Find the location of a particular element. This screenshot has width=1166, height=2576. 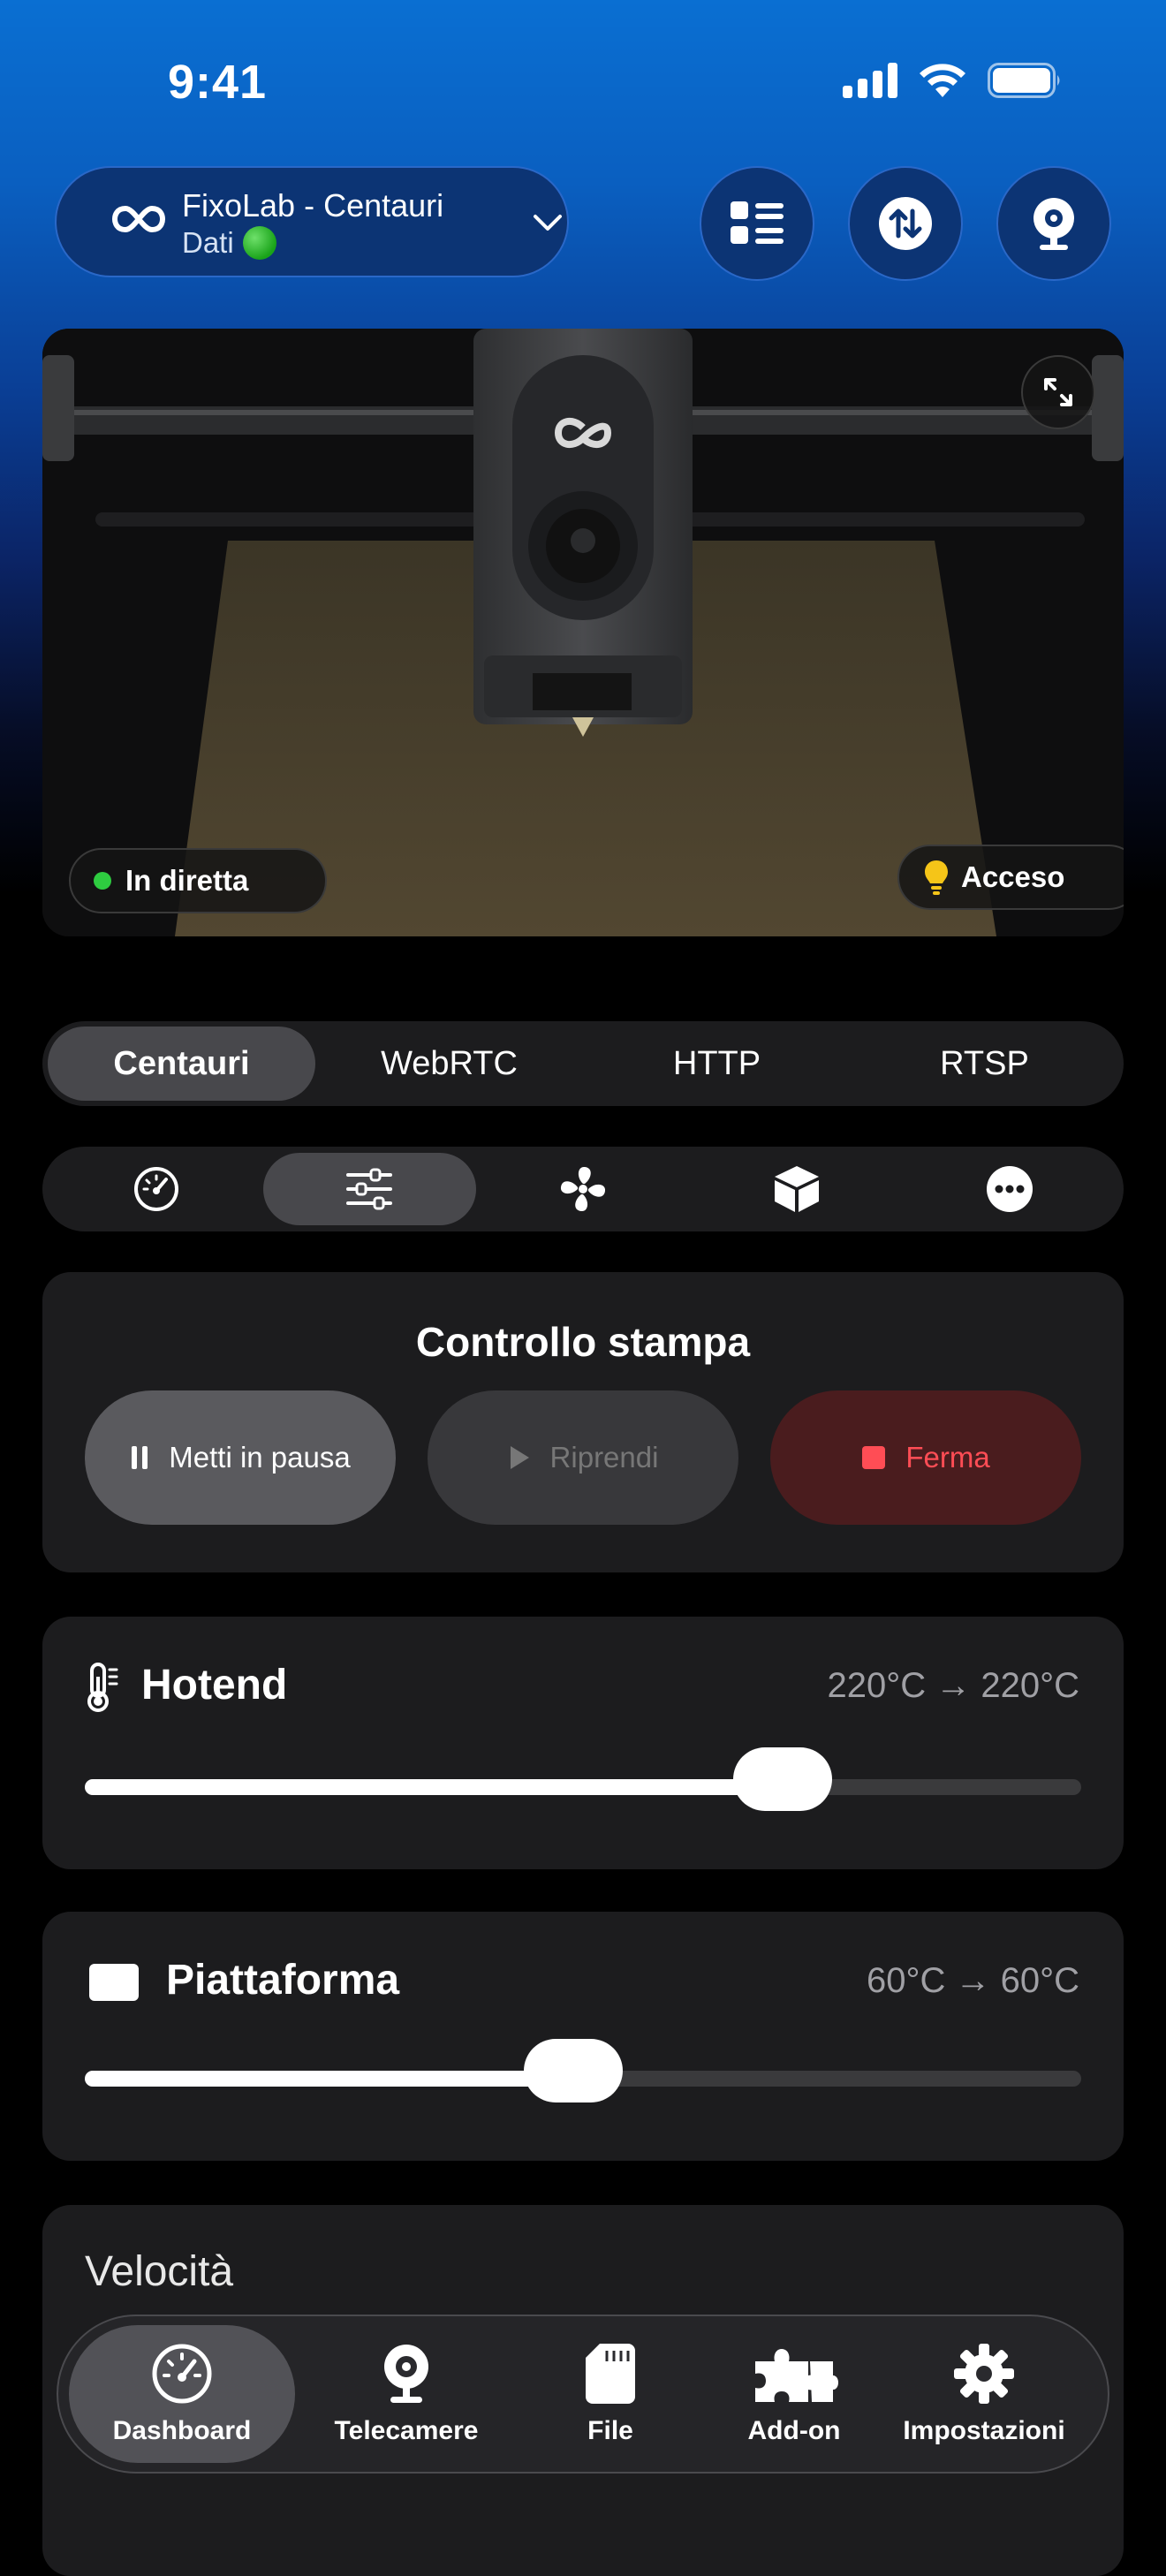

list-icon is located at coordinates (757, 223).